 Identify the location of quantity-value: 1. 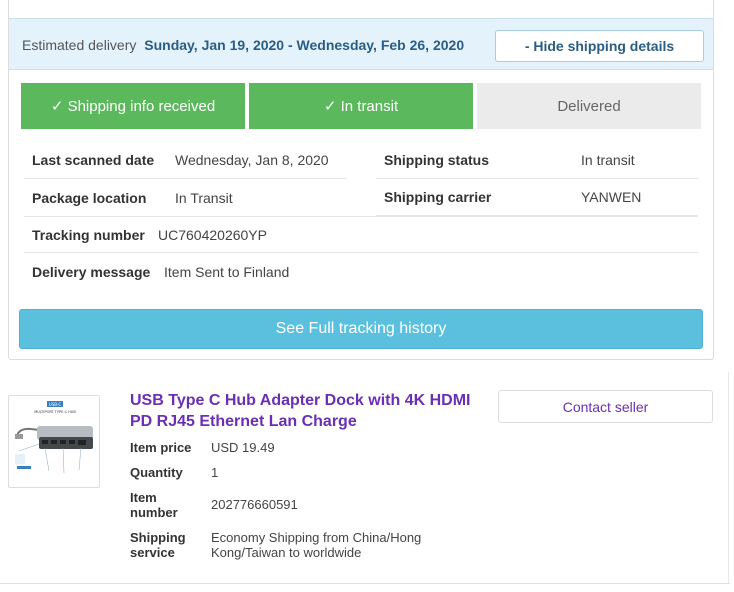
(215, 472).